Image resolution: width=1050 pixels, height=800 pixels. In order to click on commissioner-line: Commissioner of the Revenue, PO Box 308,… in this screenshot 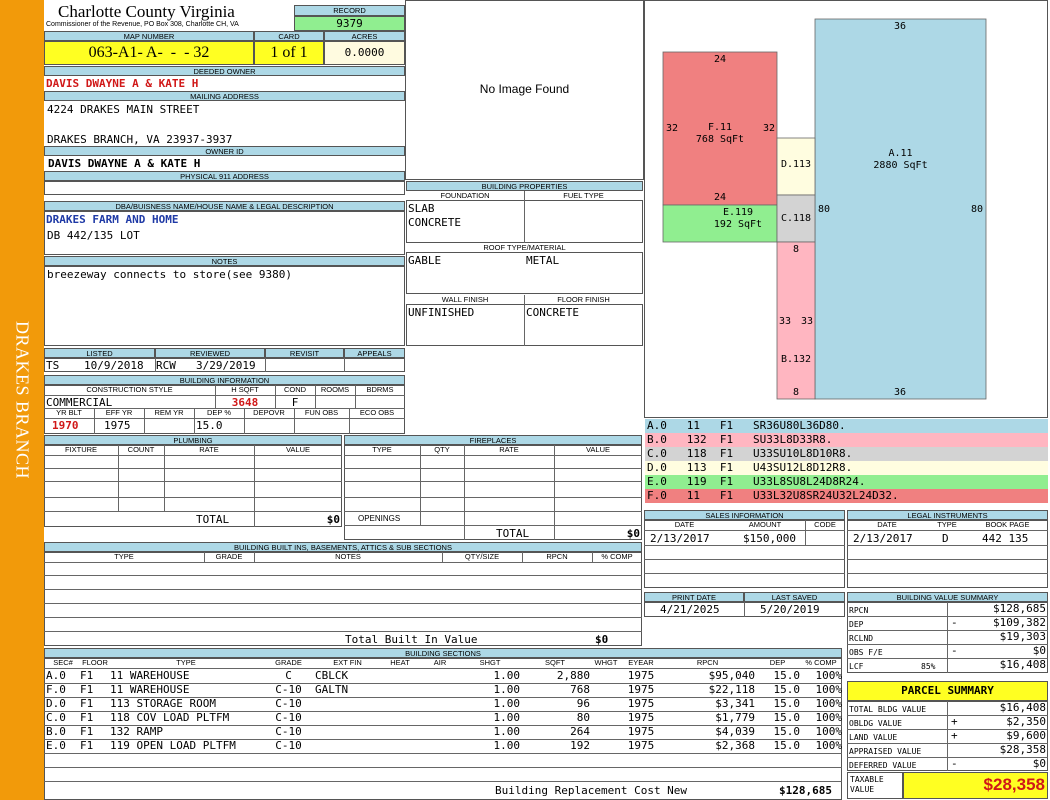, I will do `click(142, 24)`.